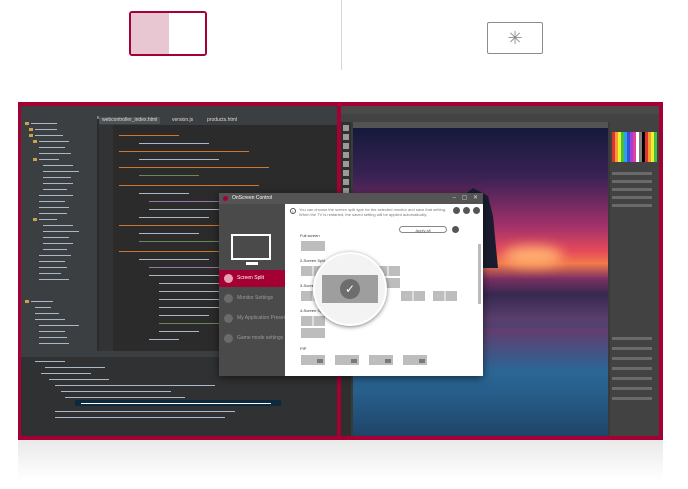 The width and height of the screenshot is (688, 489). I want to click on swatches-panel, so click(634, 147).